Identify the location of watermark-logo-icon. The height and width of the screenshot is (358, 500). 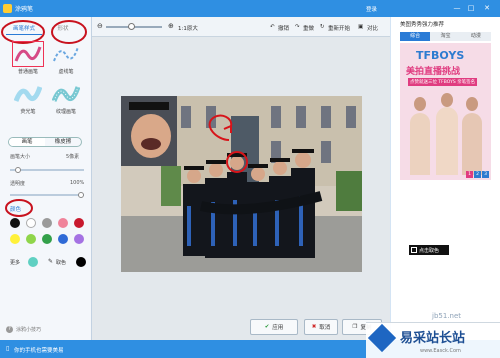
(382, 338).